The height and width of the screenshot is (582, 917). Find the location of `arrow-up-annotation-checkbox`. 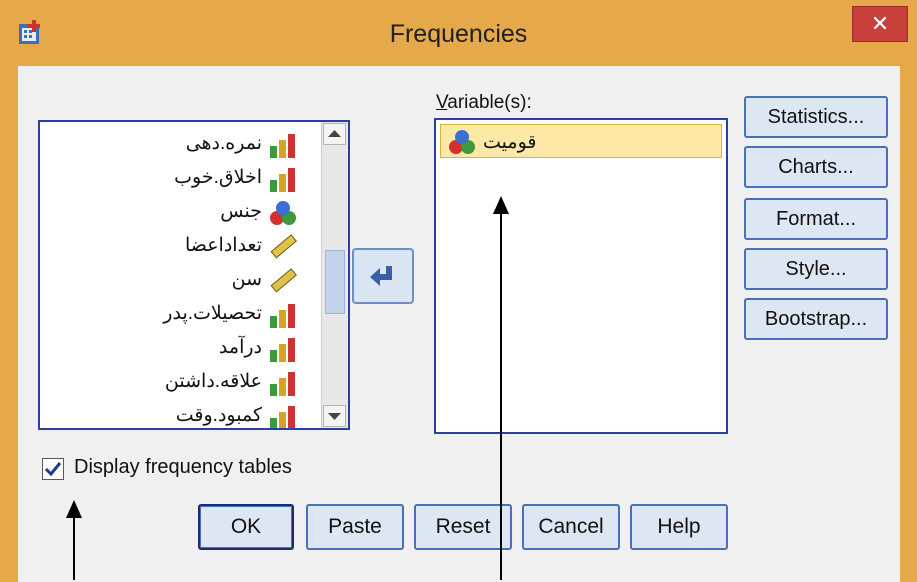

arrow-up-annotation-checkbox is located at coordinates (74, 540).